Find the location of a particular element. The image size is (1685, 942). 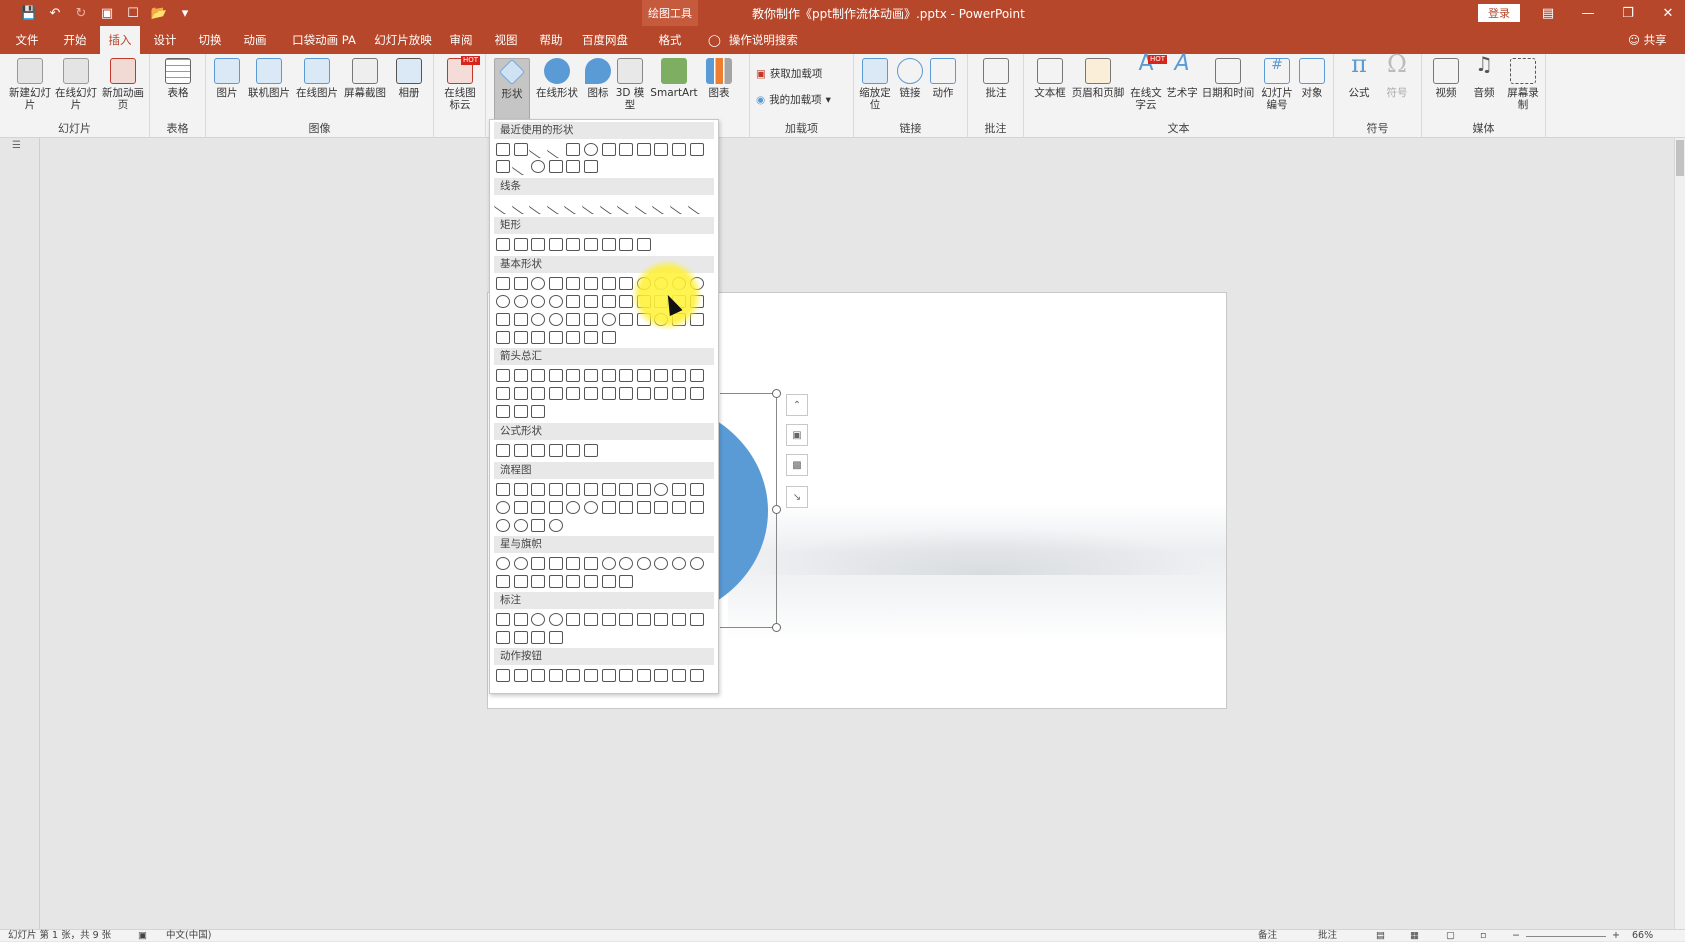

slide-thumbnail-pane: ☰ is located at coordinates (20, 533).